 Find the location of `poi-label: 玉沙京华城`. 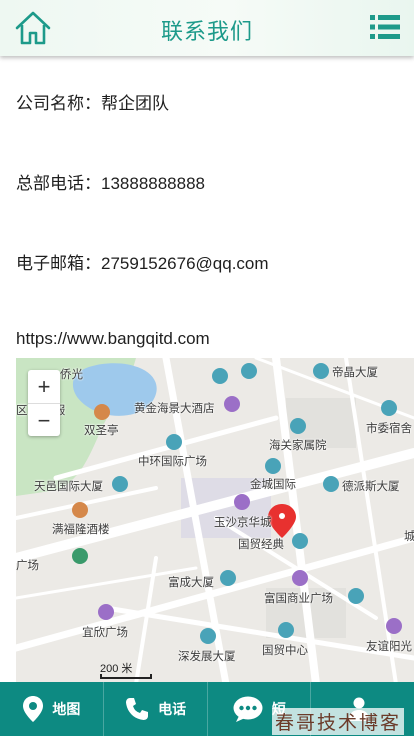

poi-label: 玉沙京华城 is located at coordinates (243, 523).